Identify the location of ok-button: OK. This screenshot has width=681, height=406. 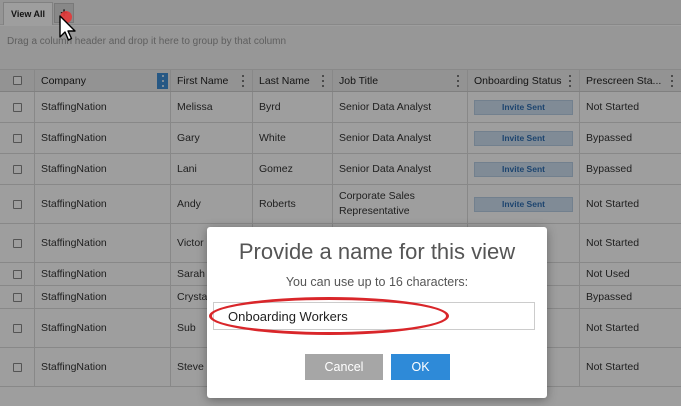
(420, 367).